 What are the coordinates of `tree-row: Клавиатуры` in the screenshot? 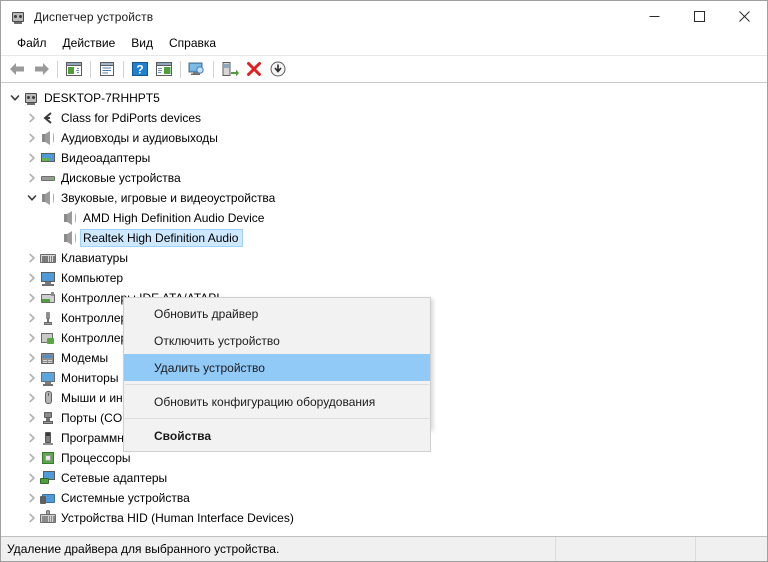 It's located at (384, 258).